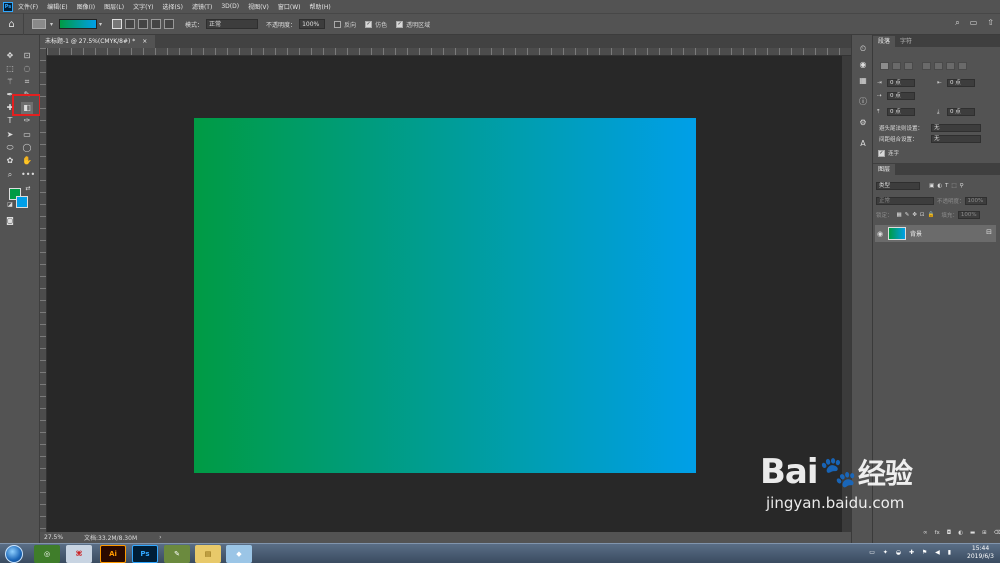 Image resolution: width=1000 pixels, height=563 pixels. Describe the element at coordinates (28, 6) in the screenshot. I see `menu-file: 文件(F)` at that location.